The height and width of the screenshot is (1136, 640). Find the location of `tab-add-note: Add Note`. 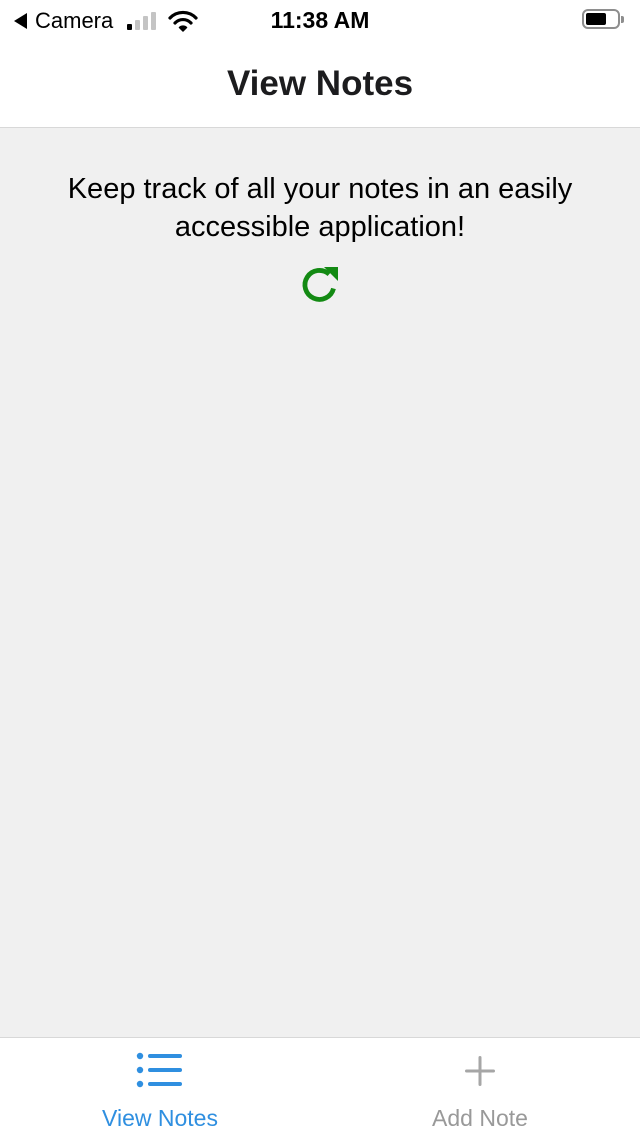

tab-add-note: Add Note is located at coordinates (480, 1087).